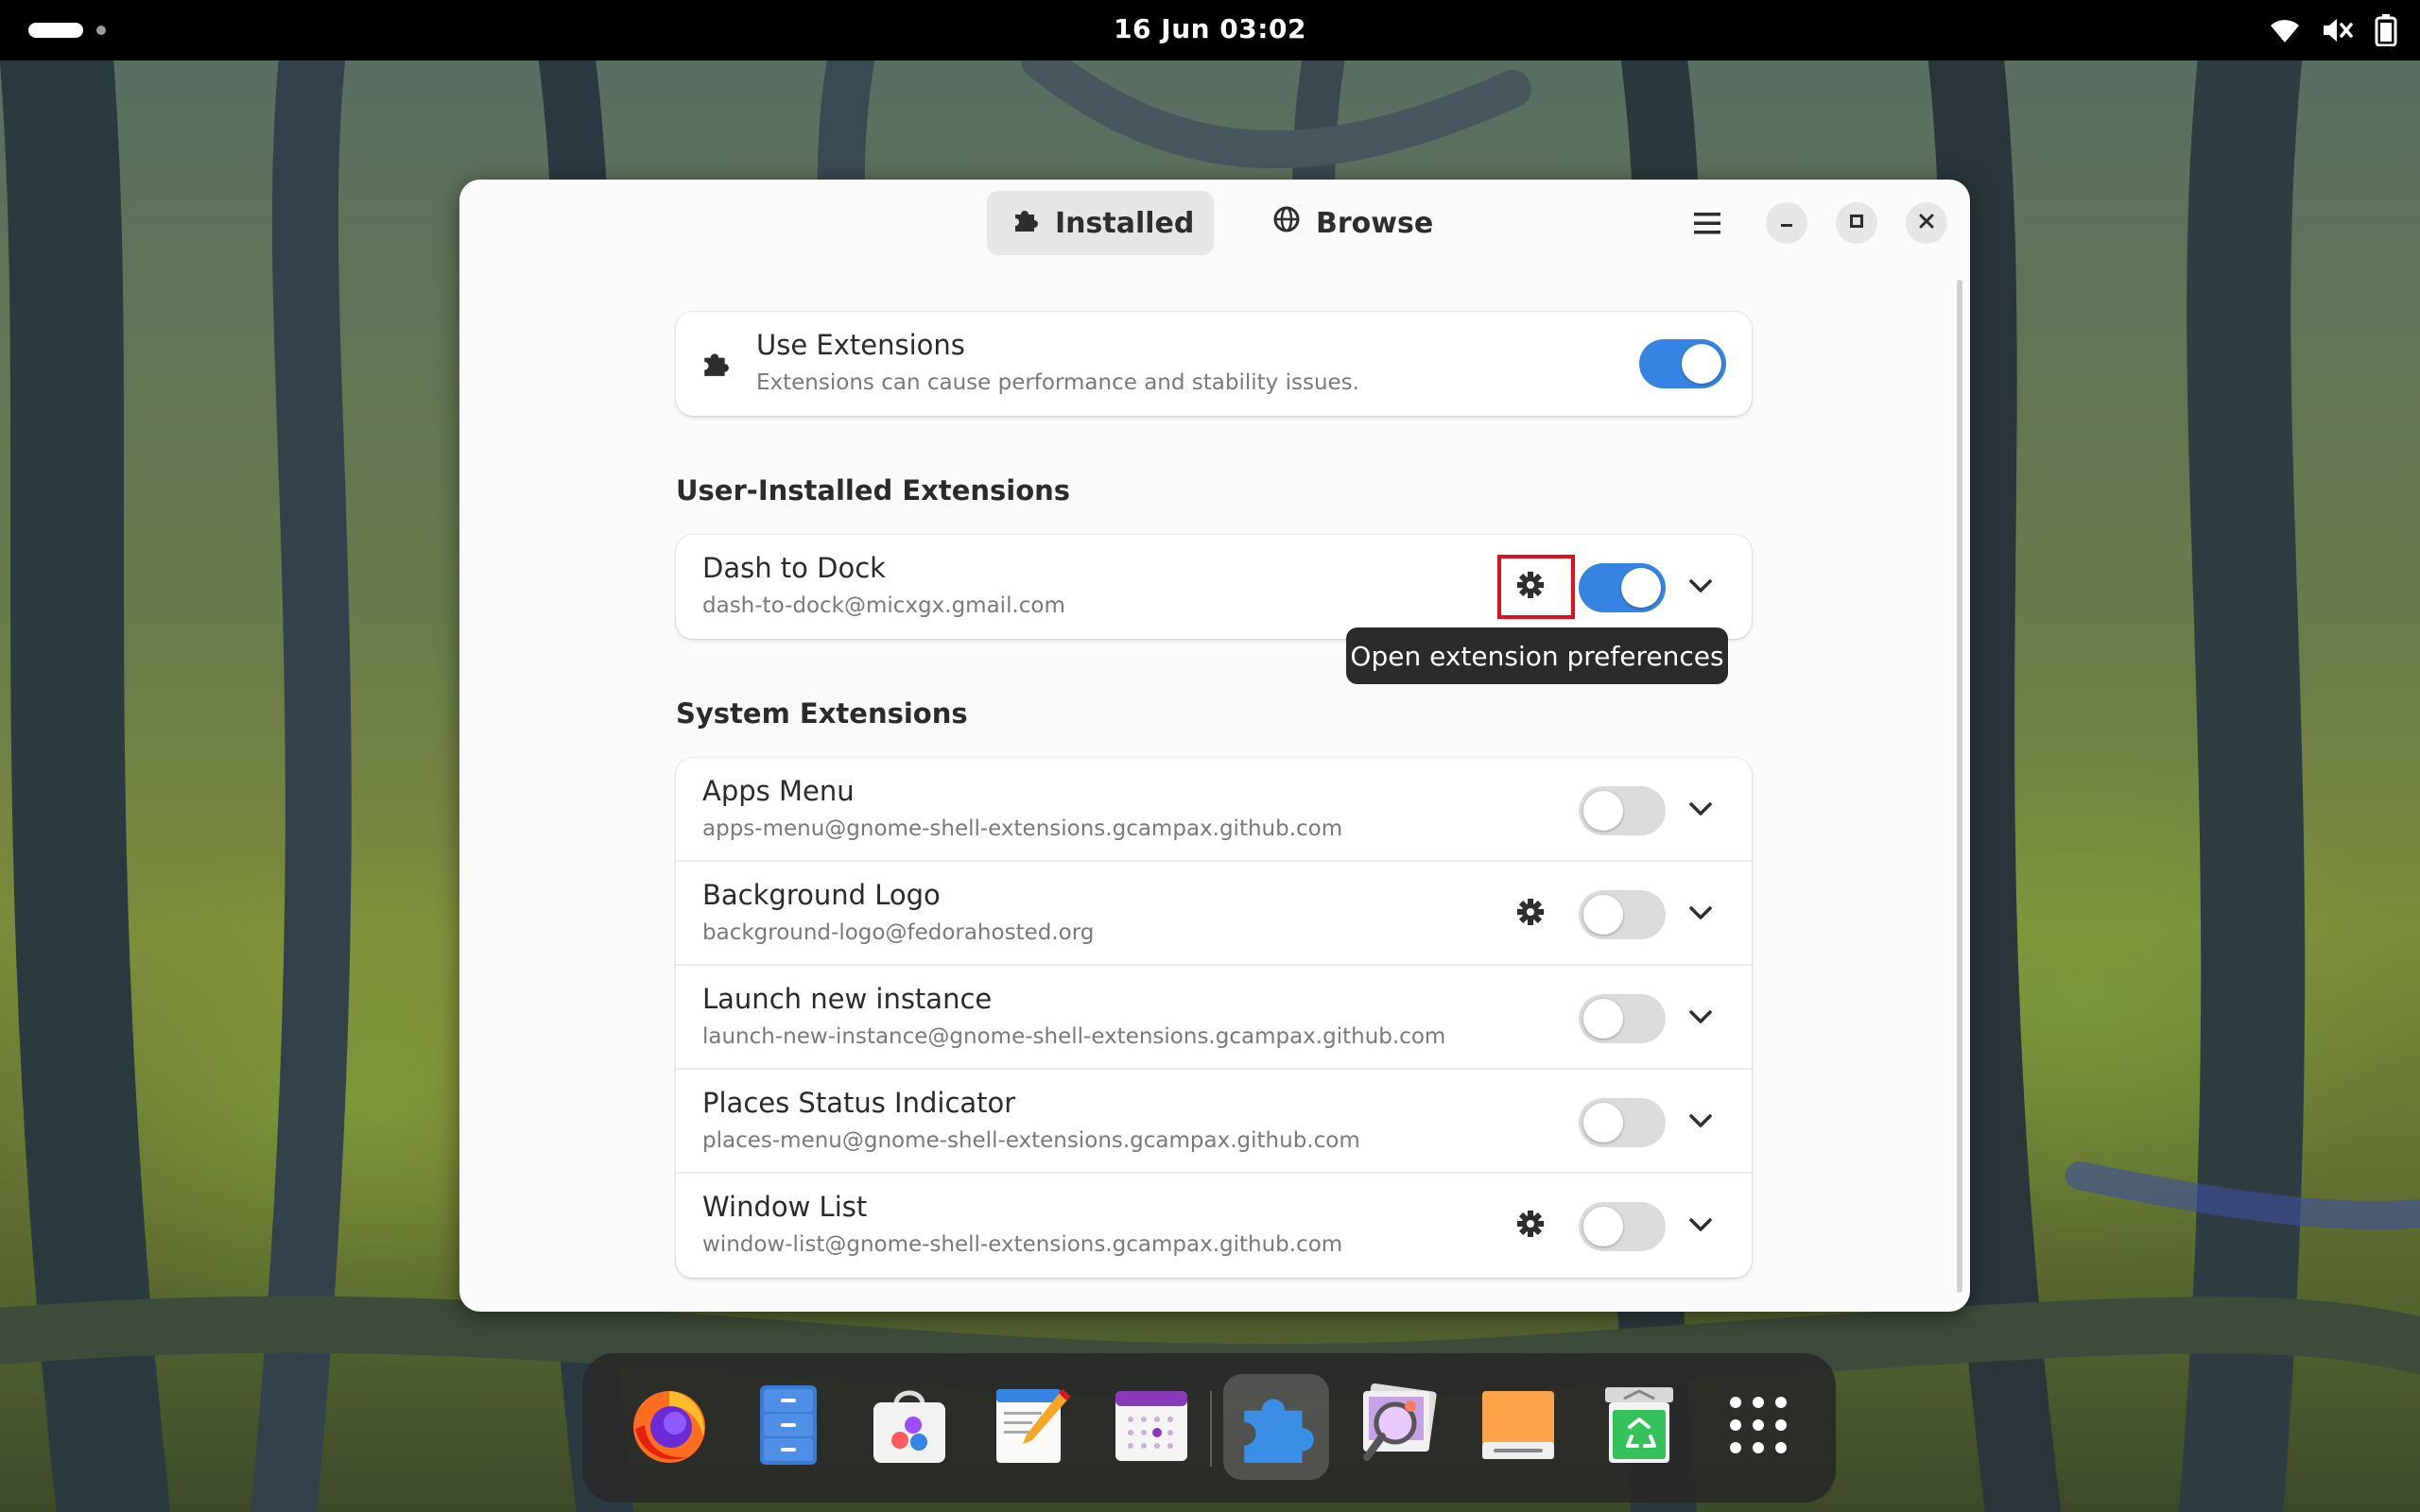  Describe the element at coordinates (2285, 30) in the screenshot. I see `wifi-icon` at that location.